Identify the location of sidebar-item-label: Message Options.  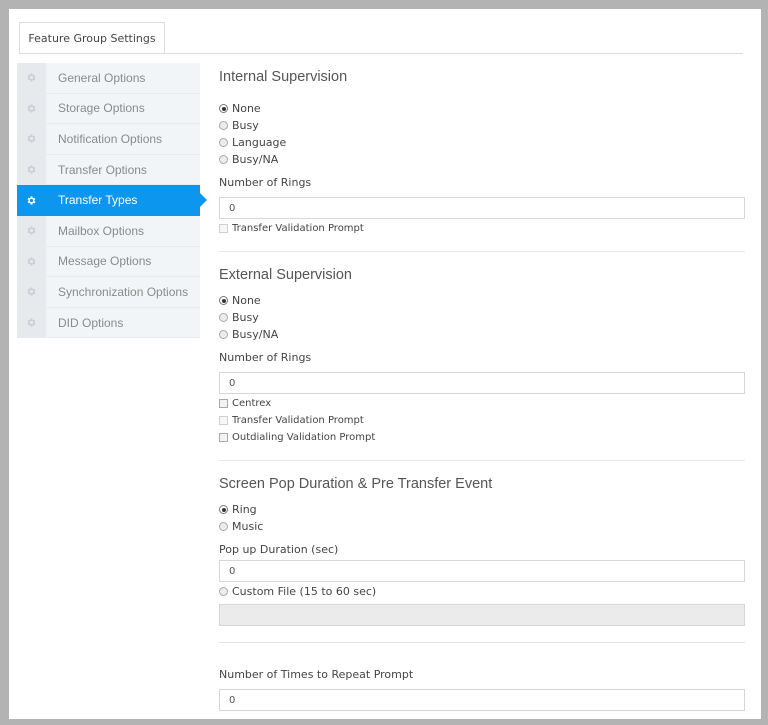
(105, 261).